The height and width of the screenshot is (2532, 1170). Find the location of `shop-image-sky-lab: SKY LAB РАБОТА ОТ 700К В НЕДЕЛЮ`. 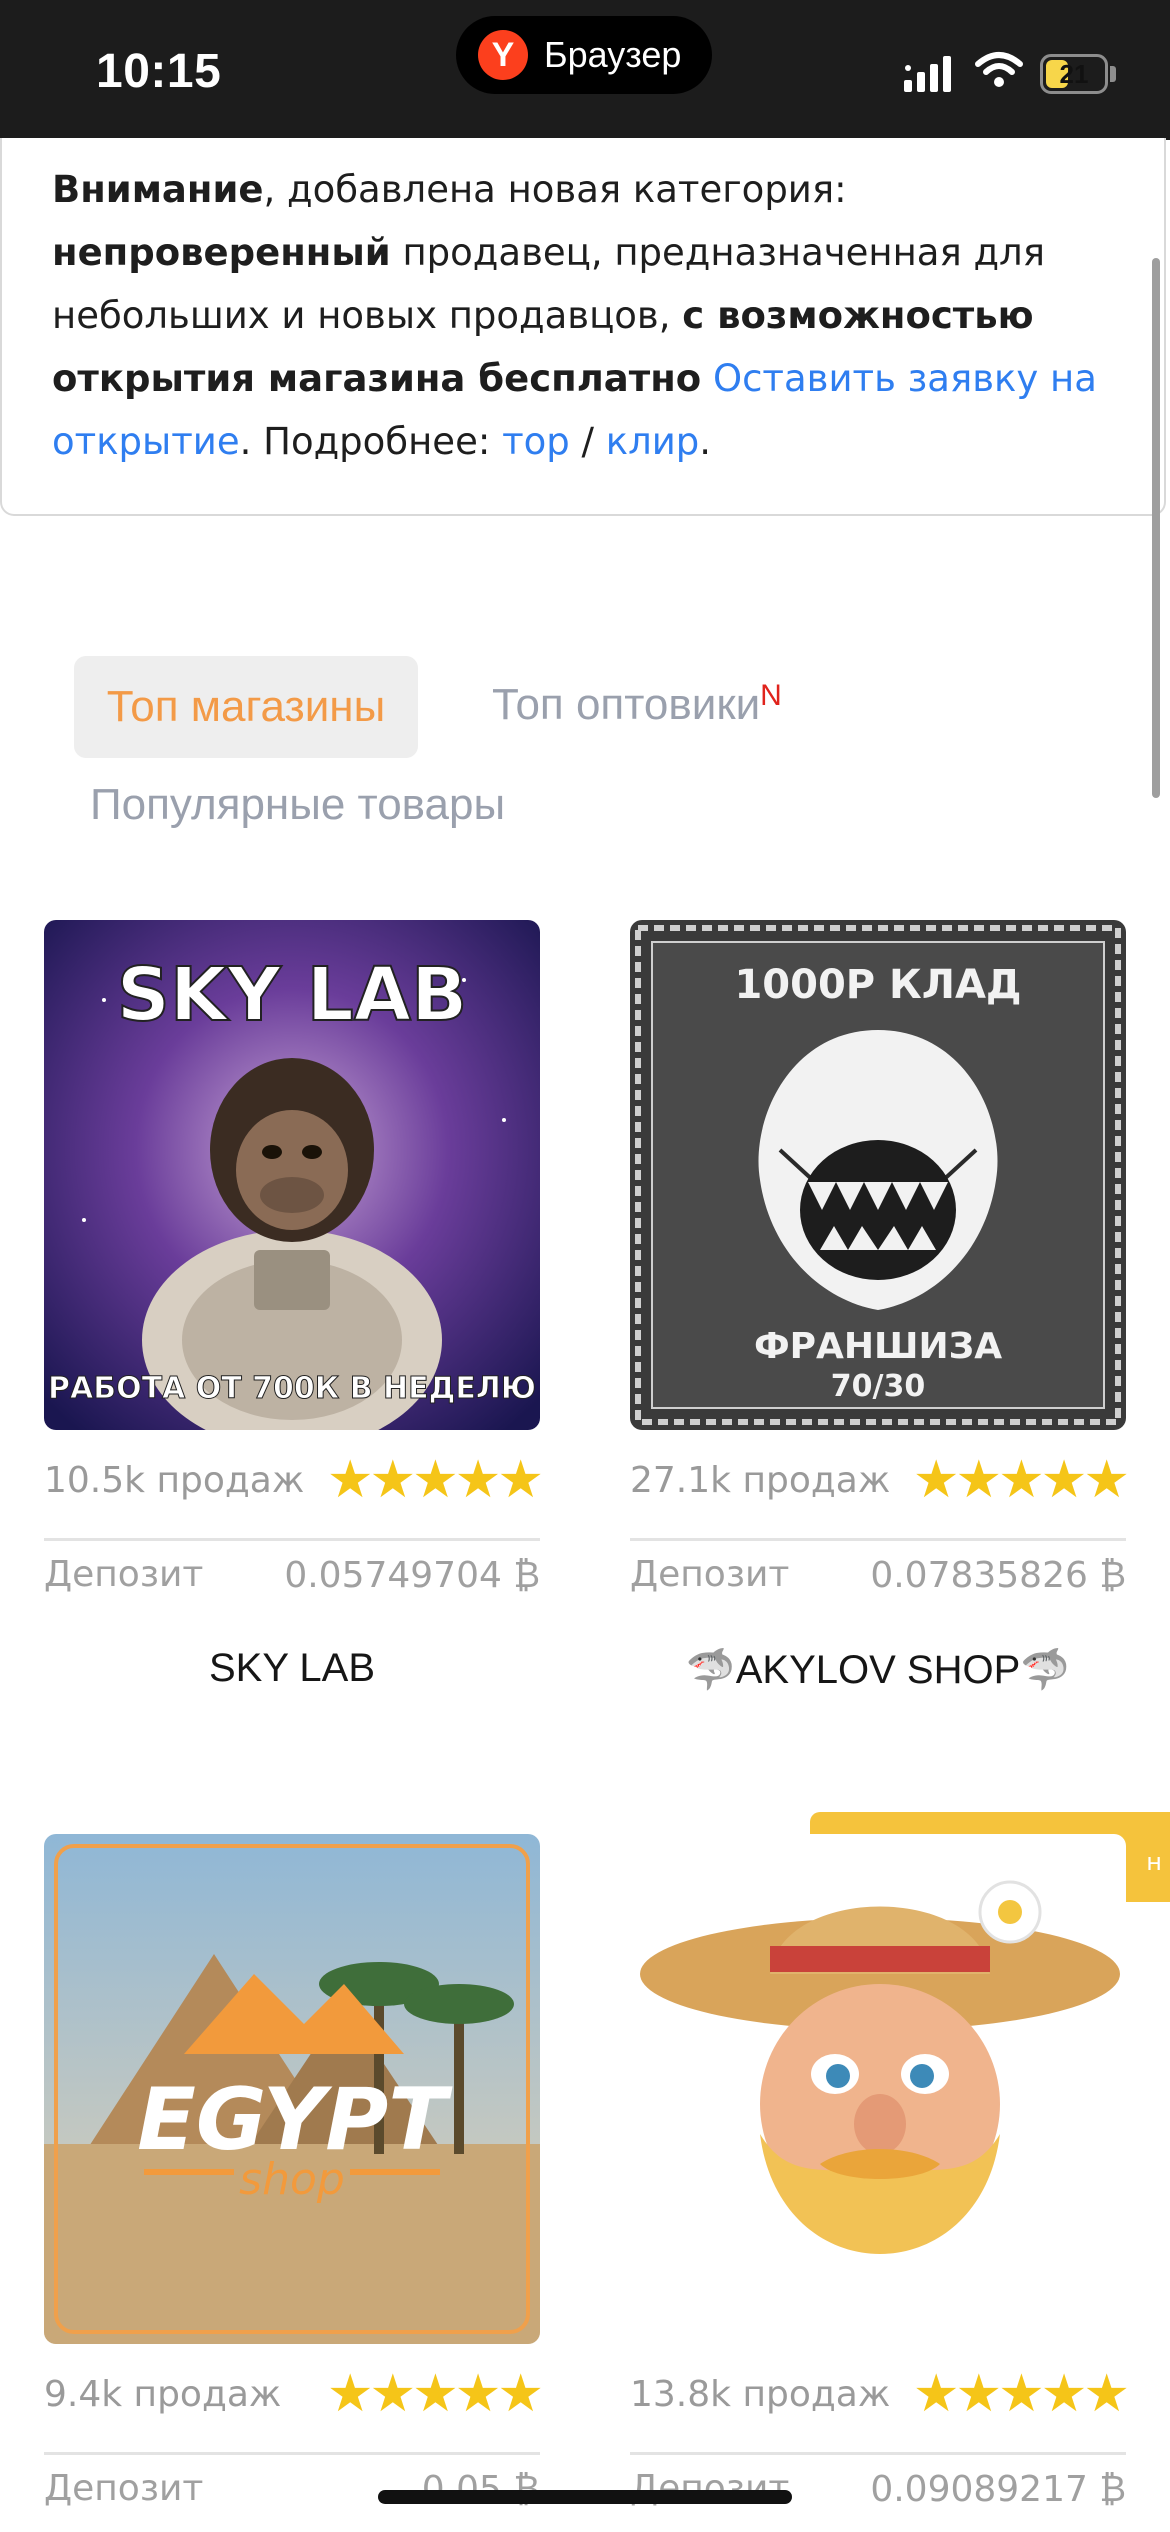

shop-image-sky-lab: SKY LAB РАБОТА ОТ 700К В НЕДЕЛЮ is located at coordinates (292, 1175).